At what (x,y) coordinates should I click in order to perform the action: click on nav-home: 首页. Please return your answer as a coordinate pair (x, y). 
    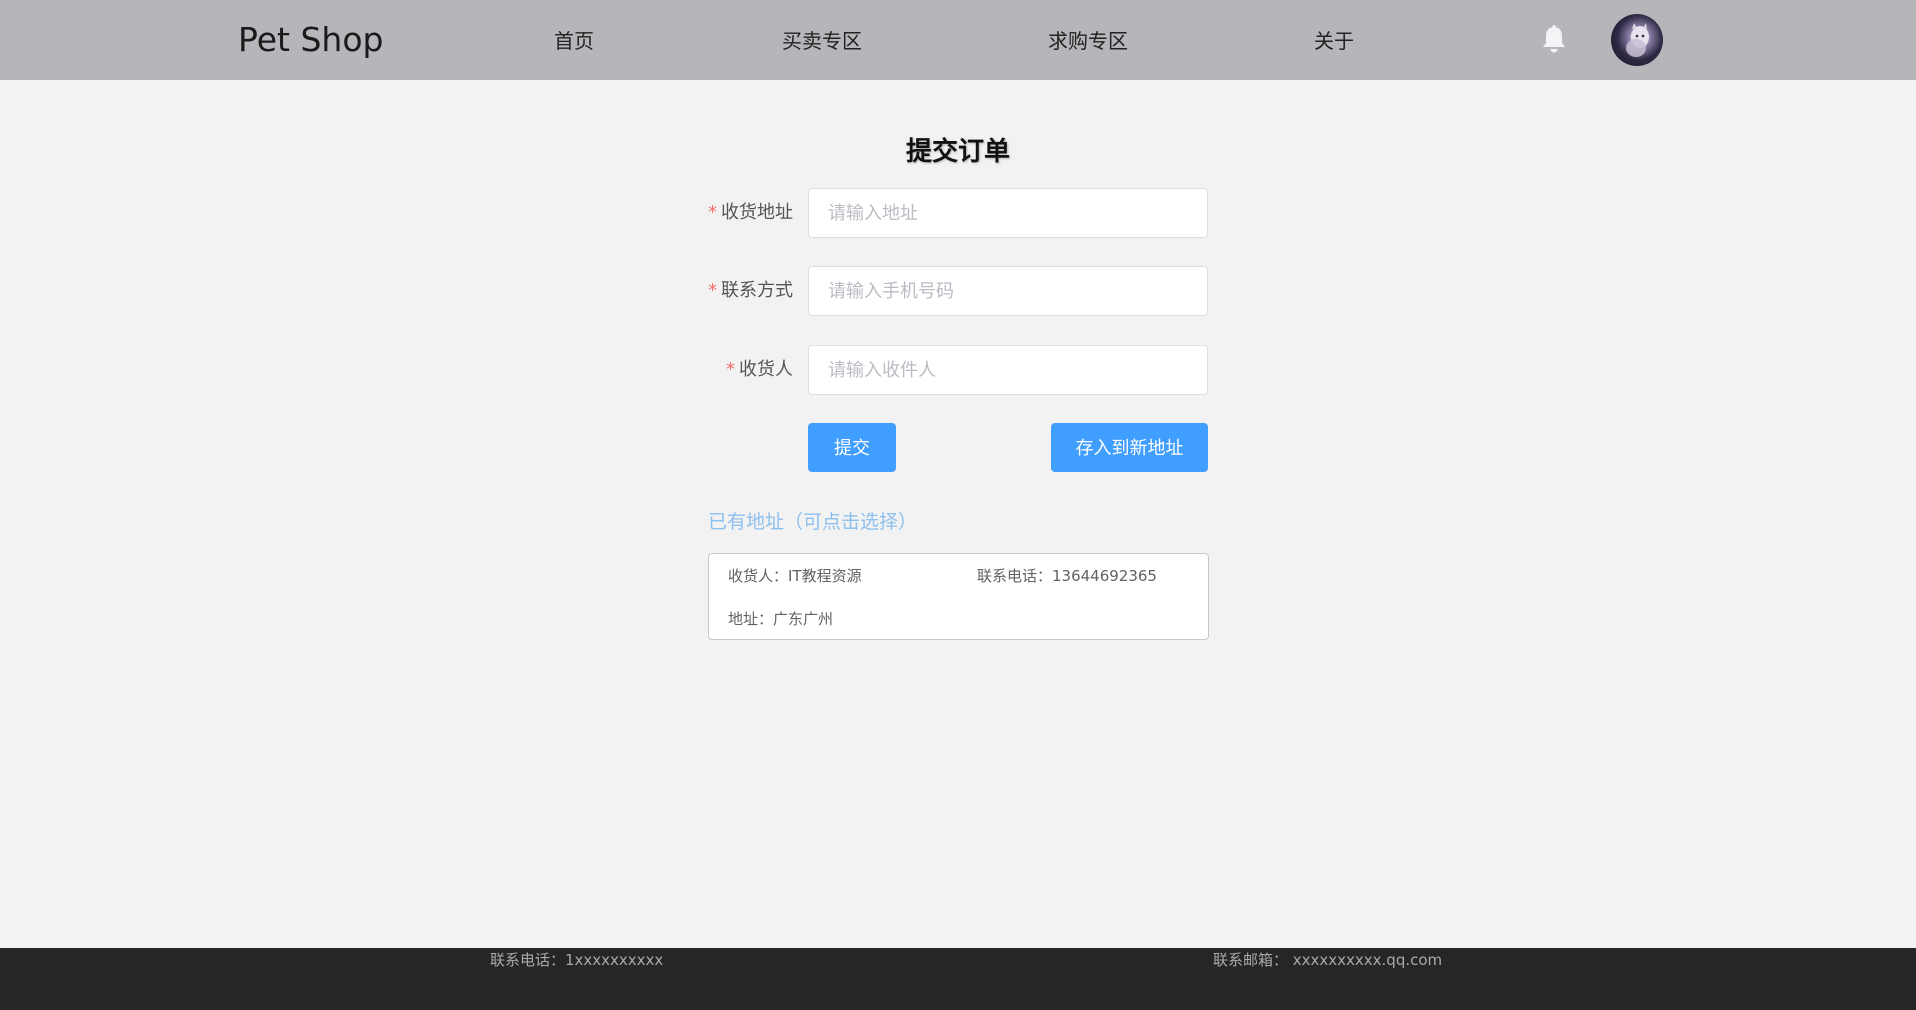
    Looking at the image, I should click on (574, 41).